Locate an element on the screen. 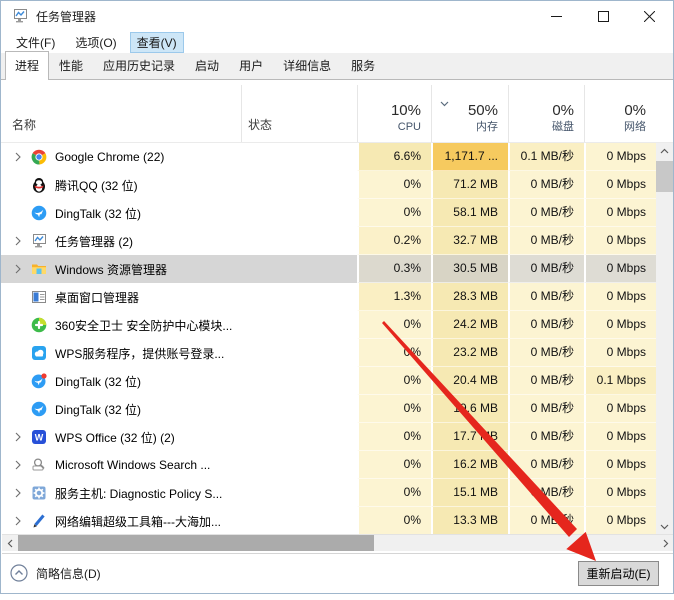 The height and width of the screenshot is (600, 674). cpu-total-percent: 10% is located at coordinates (405, 110).